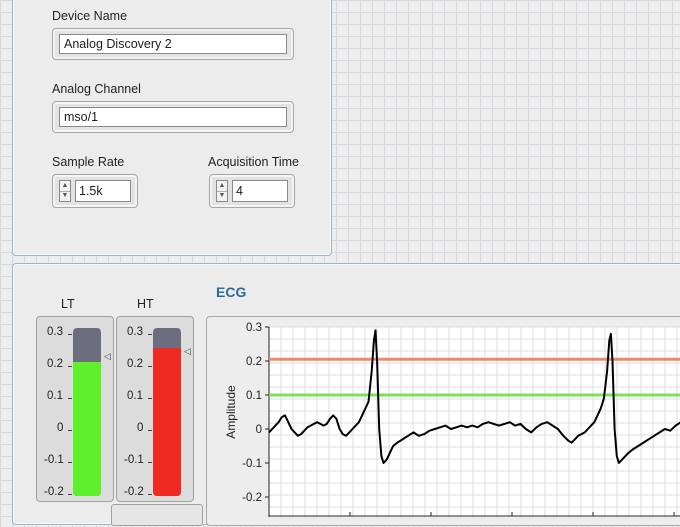 The height and width of the screenshot is (527, 680). What do you see at coordinates (167, 422) in the screenshot?
I see `ht-tank-fill` at bounding box center [167, 422].